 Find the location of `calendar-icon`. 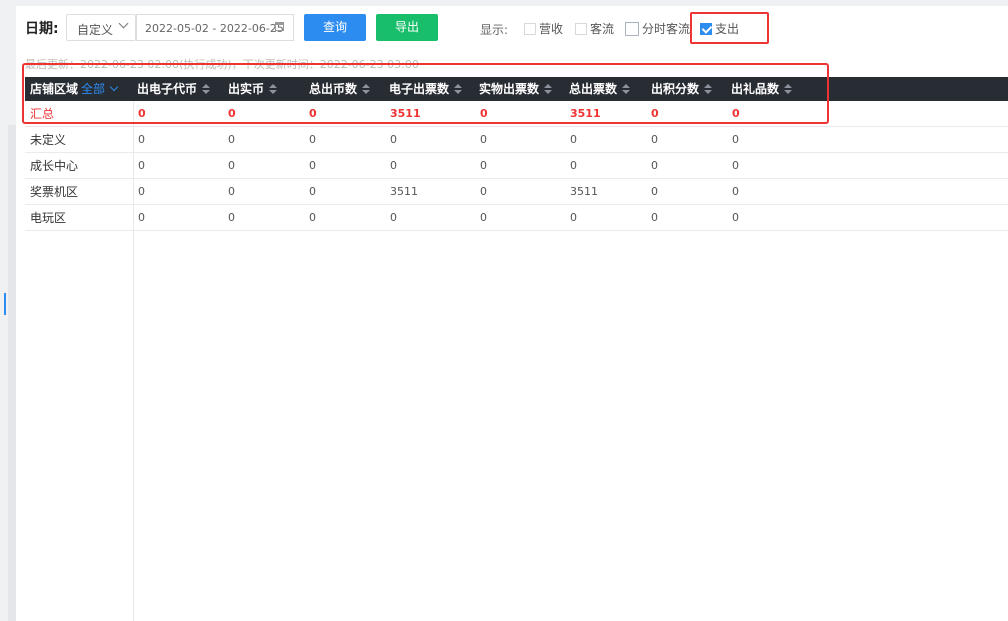

calendar-icon is located at coordinates (279, 26).